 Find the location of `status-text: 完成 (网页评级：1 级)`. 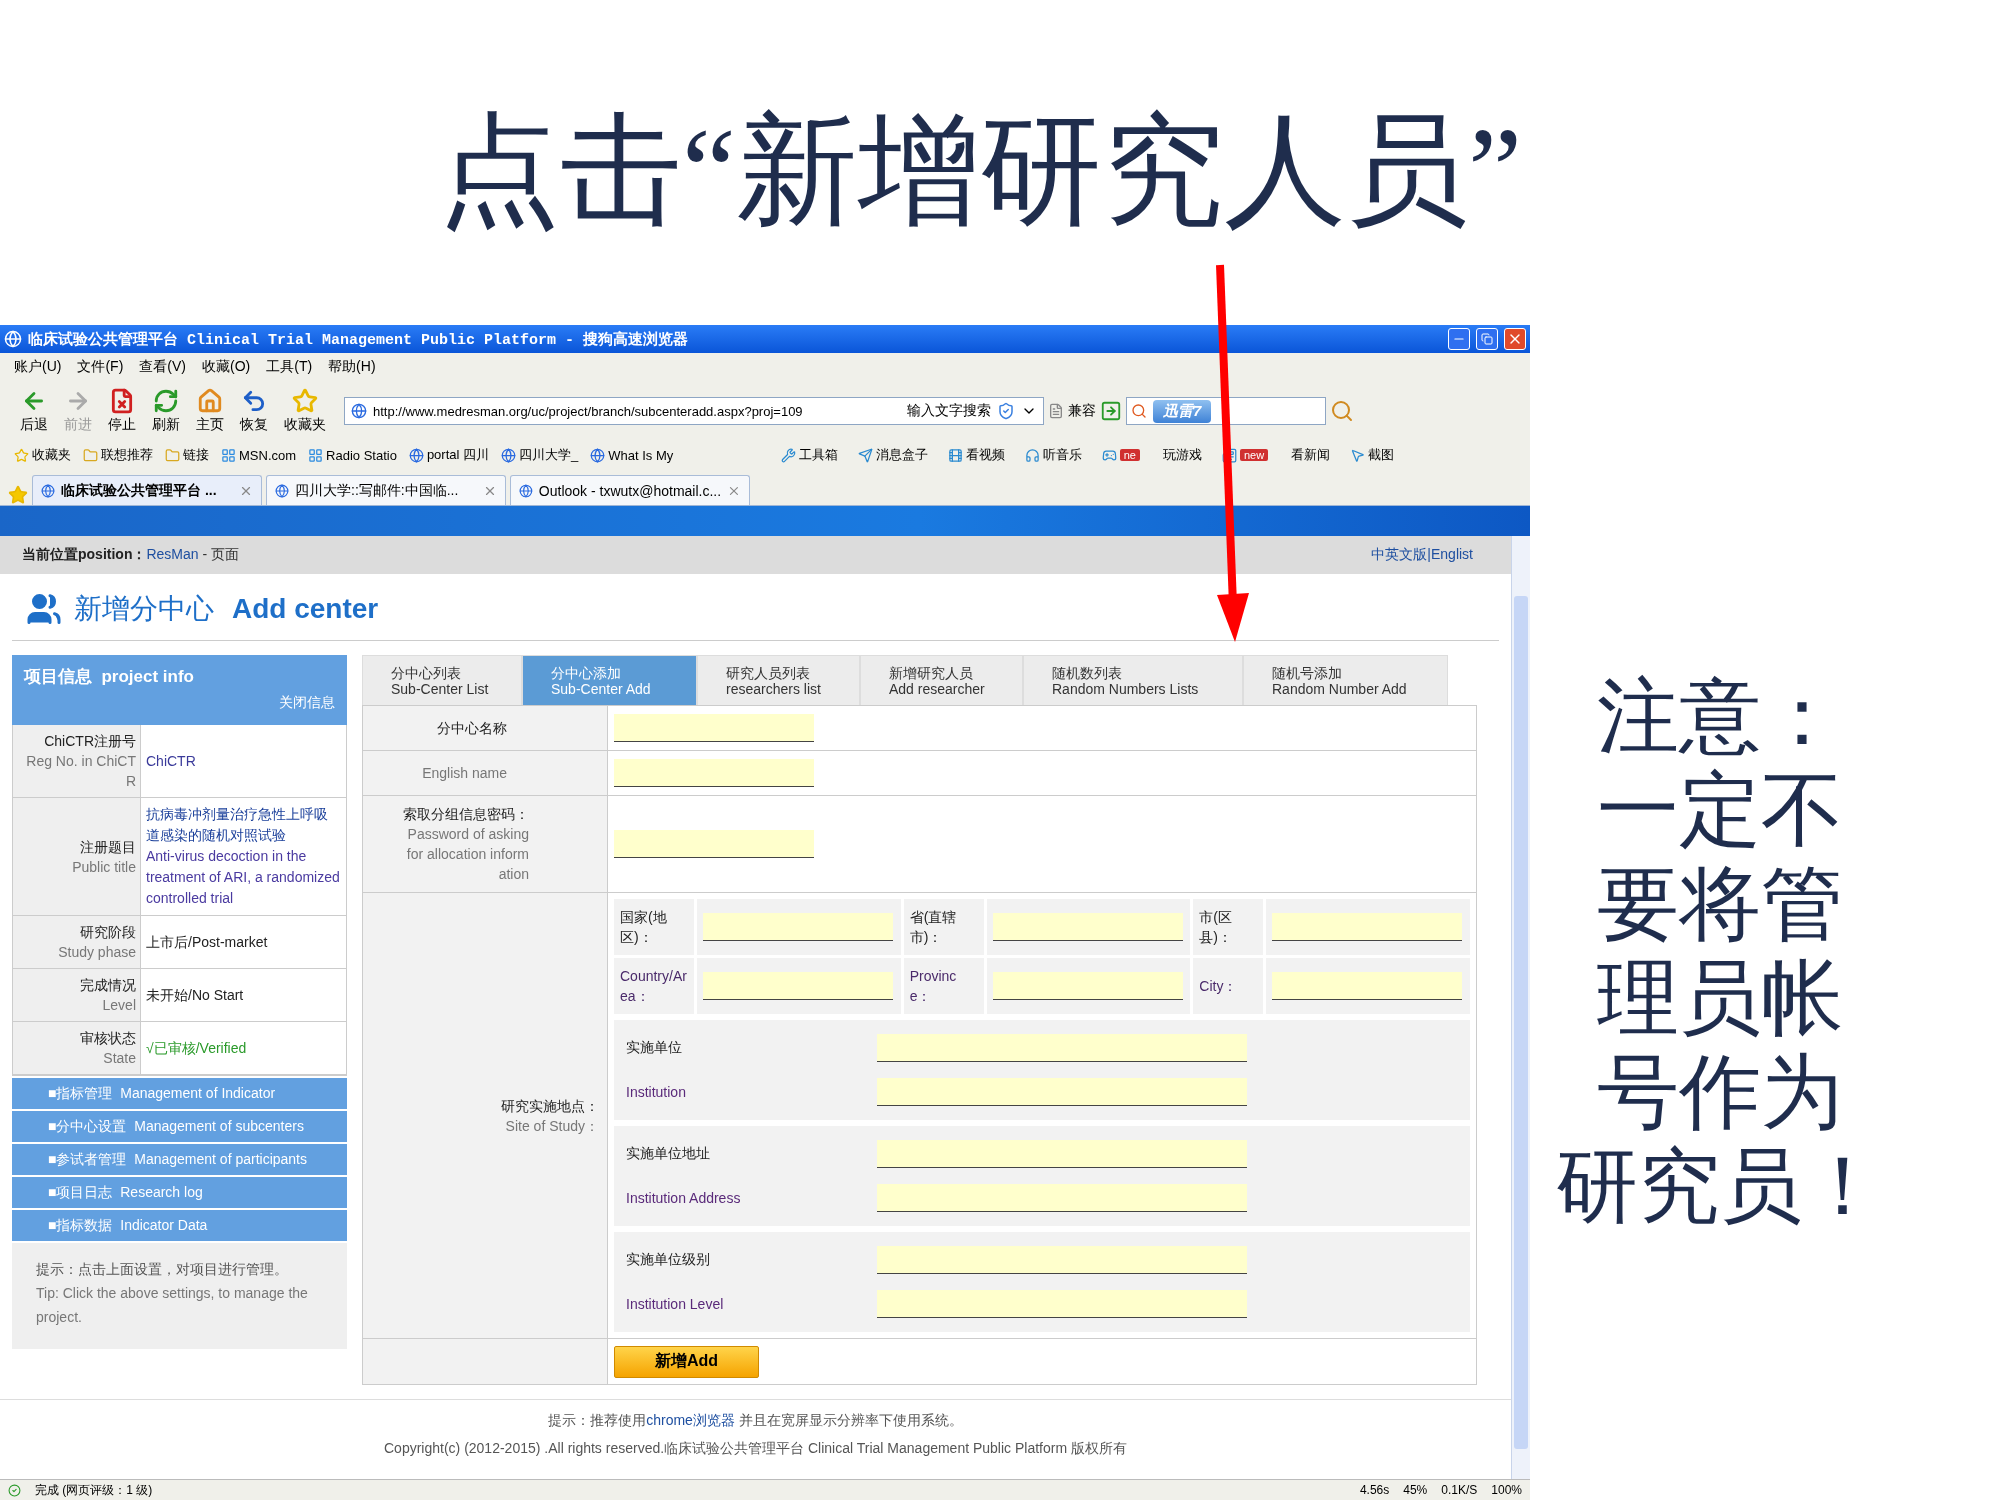

status-text: 完成 (网页评级：1 级) is located at coordinates (94, 1490).